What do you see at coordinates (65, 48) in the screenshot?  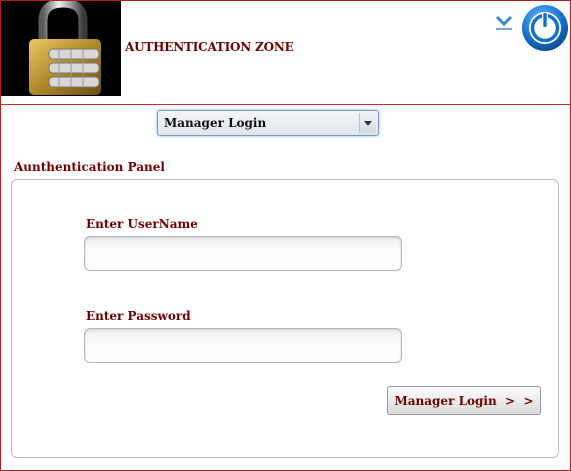 I see `padlock-icon` at bounding box center [65, 48].